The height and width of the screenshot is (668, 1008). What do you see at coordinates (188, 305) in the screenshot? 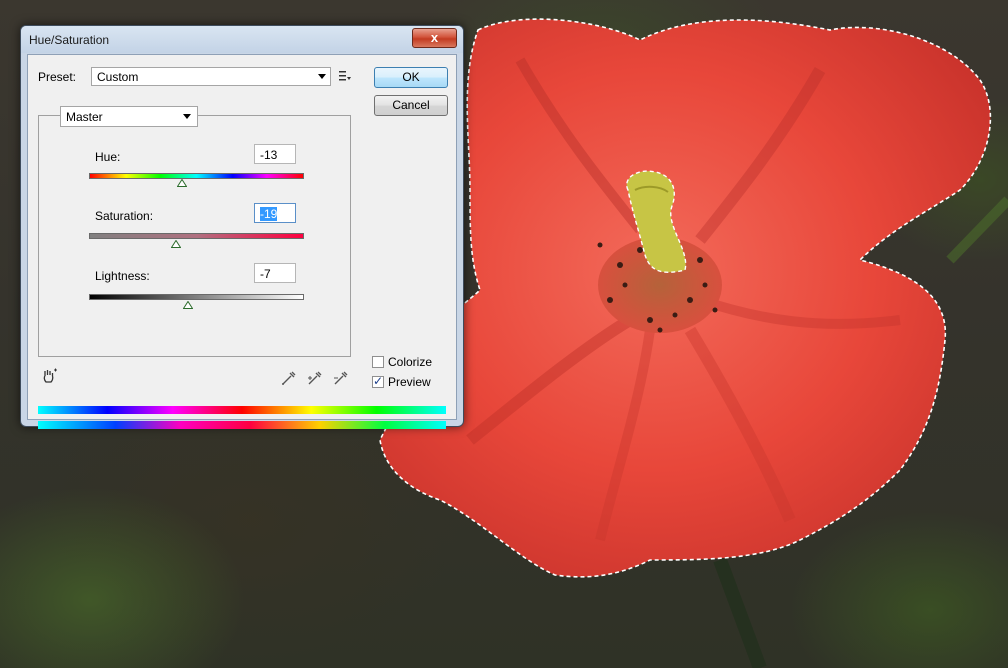
I see `lightness-slider-thumb` at bounding box center [188, 305].